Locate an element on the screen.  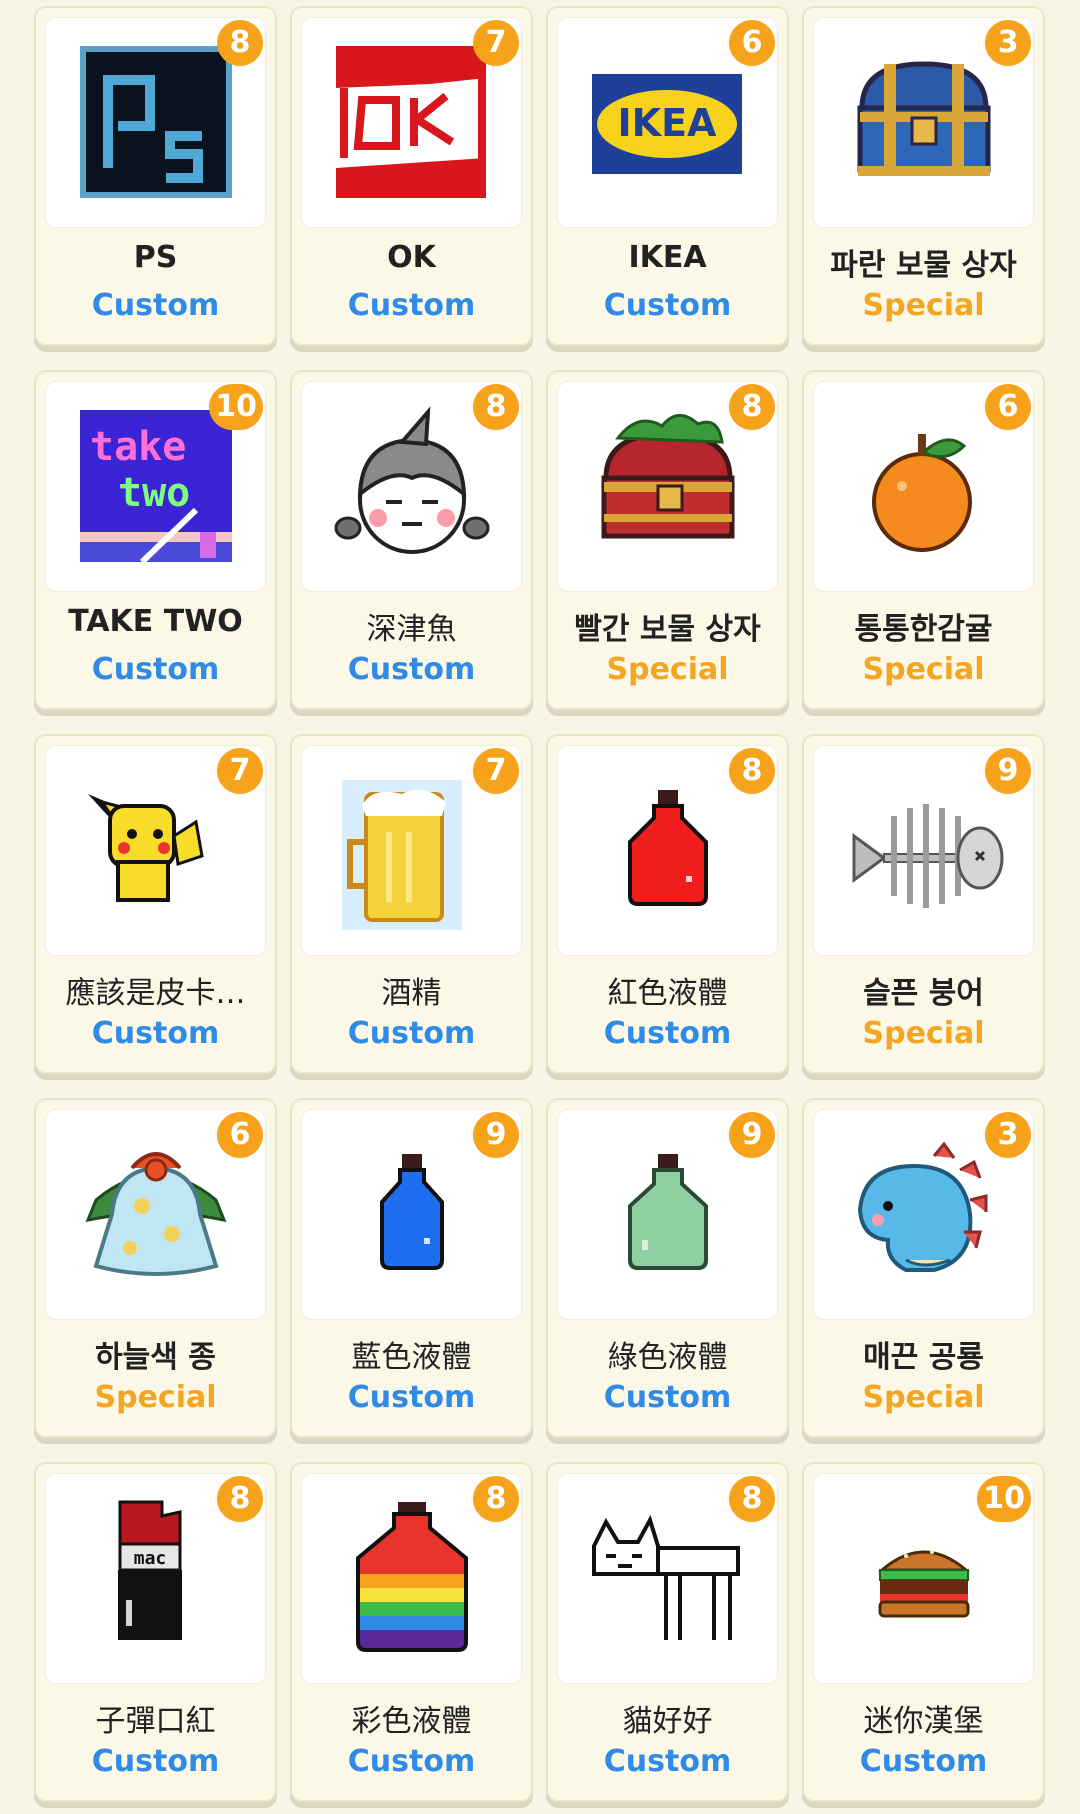
item-card: 7 酒精 Custom is located at coordinates (411, 904).